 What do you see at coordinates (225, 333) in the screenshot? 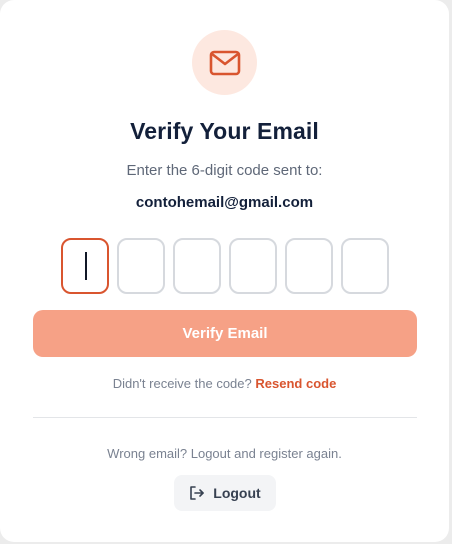
I see `verify-email-button: Verify Email` at bounding box center [225, 333].